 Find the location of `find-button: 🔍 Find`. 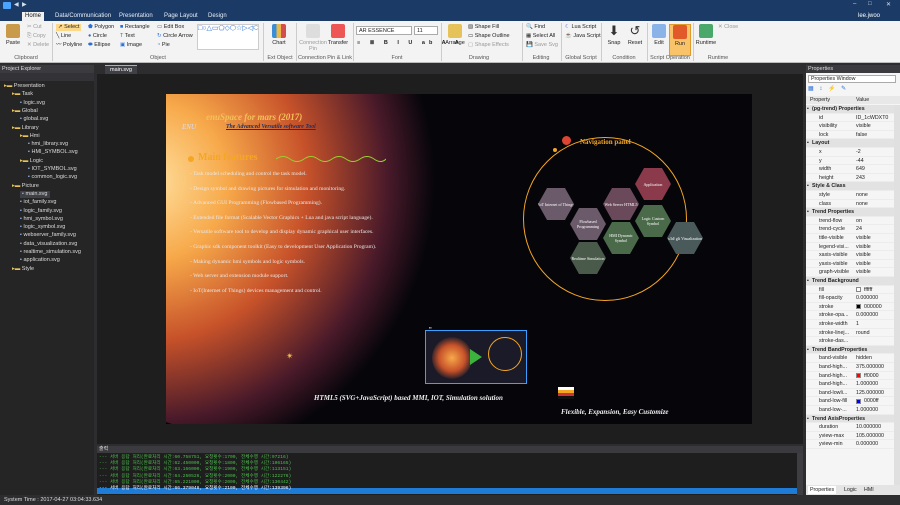

find-button: 🔍 Find is located at coordinates (535, 27).